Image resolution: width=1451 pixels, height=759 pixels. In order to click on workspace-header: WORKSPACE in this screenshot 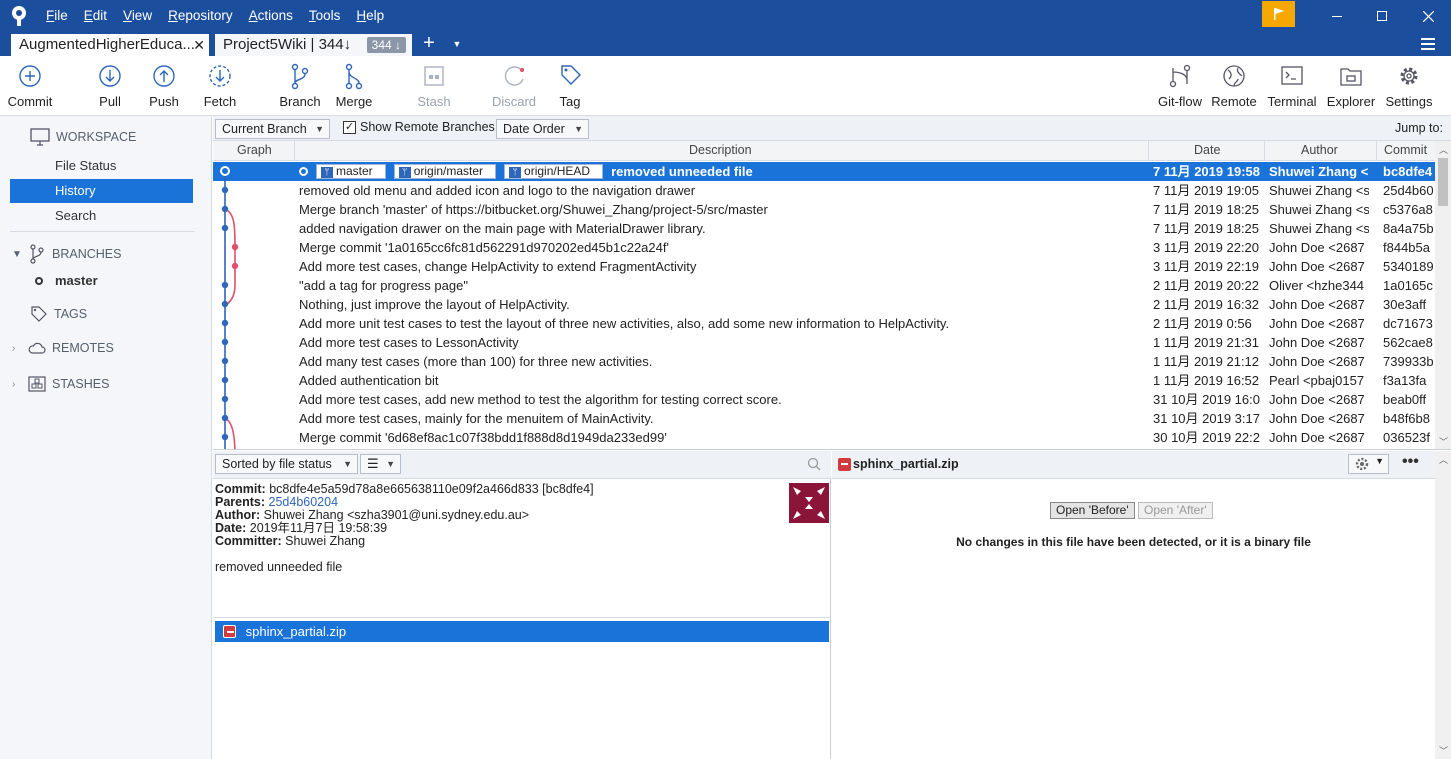, I will do `click(83, 137)`.